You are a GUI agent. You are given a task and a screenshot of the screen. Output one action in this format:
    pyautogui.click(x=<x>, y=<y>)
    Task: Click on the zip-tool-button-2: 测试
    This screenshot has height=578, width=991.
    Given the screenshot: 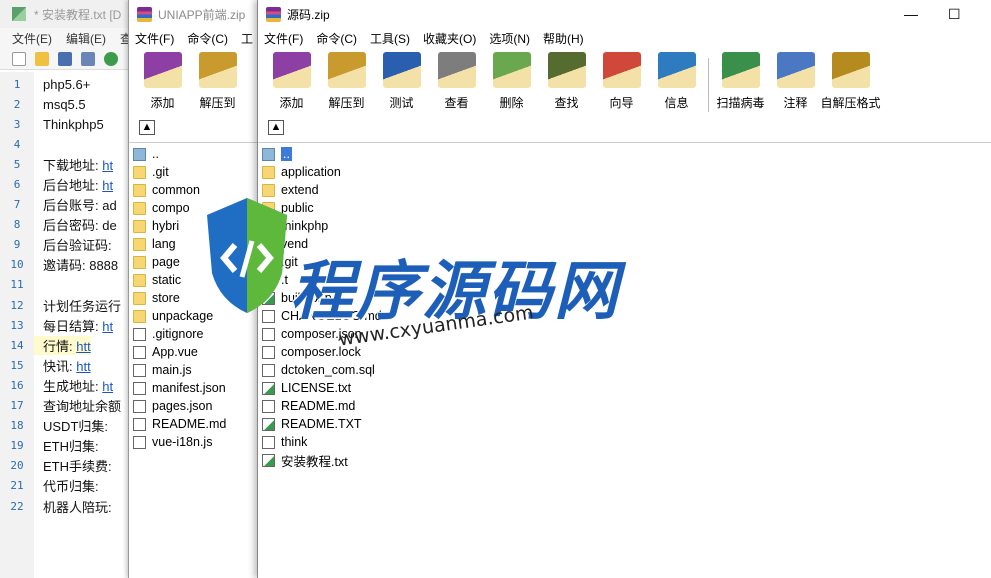 What is the action you would take?
    pyautogui.click(x=401, y=82)
    